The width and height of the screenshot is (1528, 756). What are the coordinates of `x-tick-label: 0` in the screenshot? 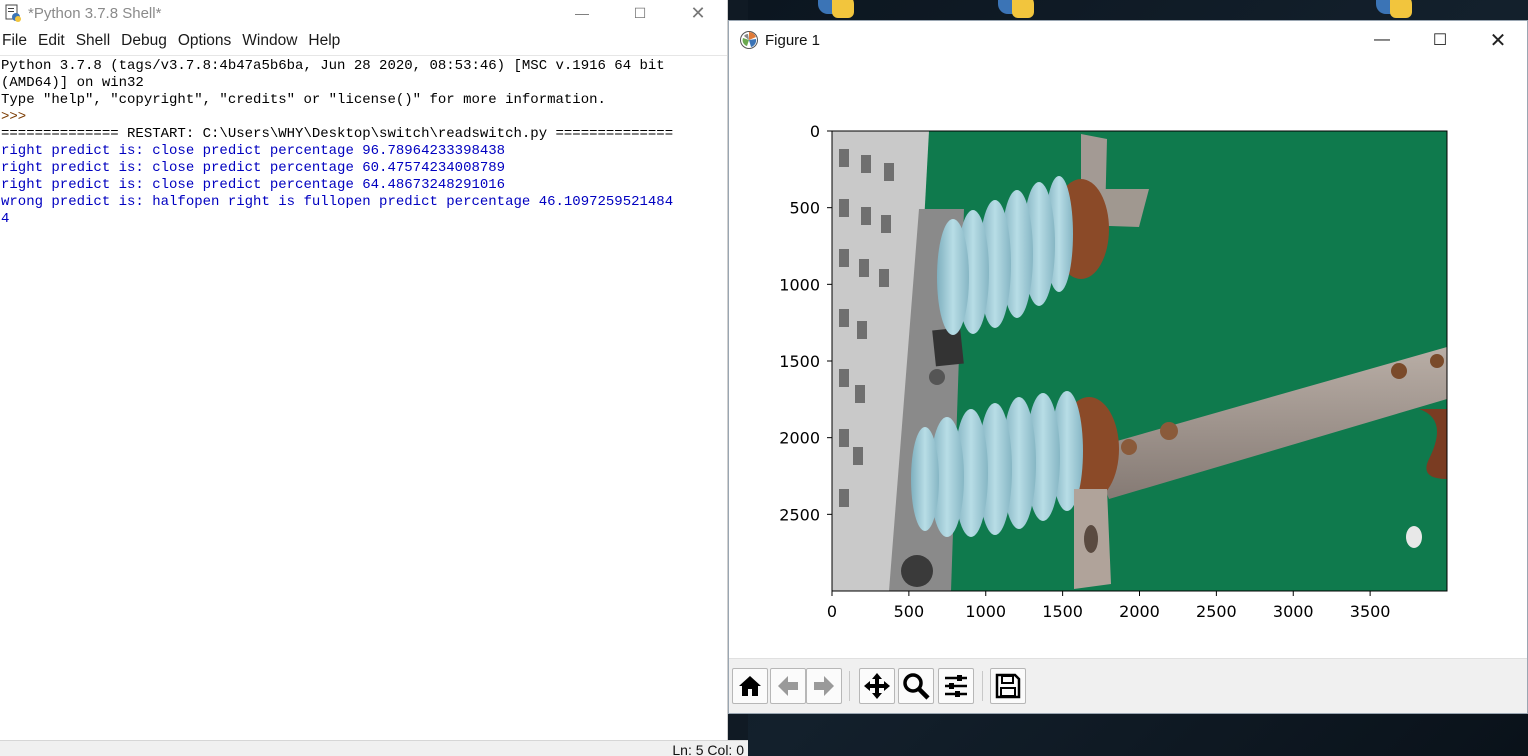 It's located at (832, 611).